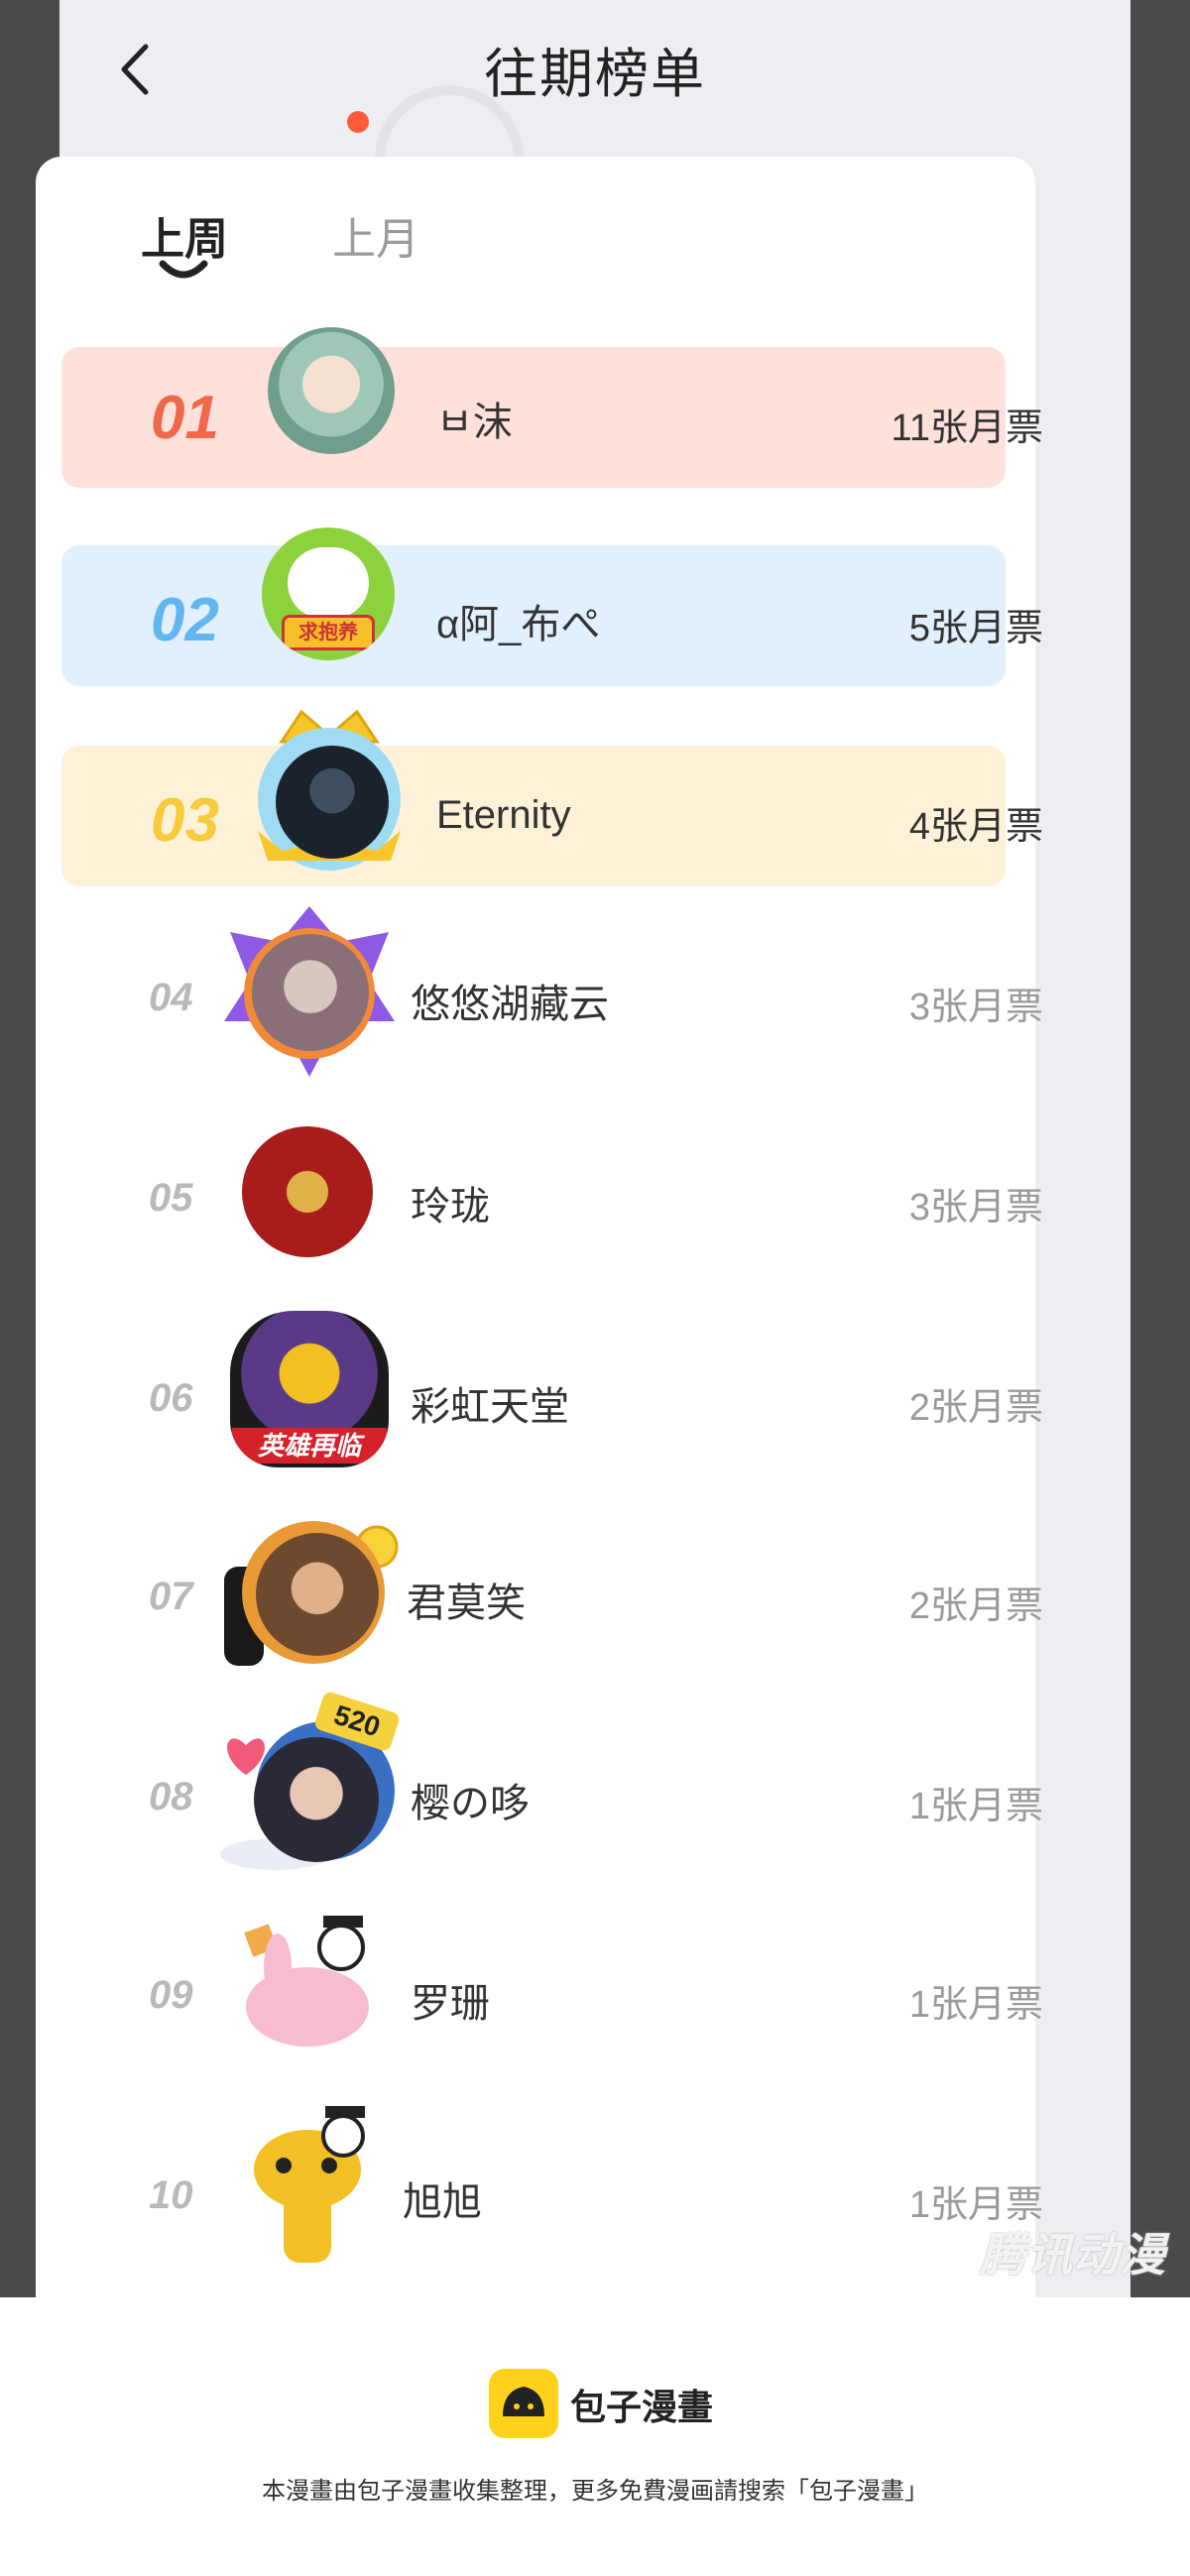  What do you see at coordinates (642, 2407) in the screenshot?
I see `footer-logo-text: 包子漫畫` at bounding box center [642, 2407].